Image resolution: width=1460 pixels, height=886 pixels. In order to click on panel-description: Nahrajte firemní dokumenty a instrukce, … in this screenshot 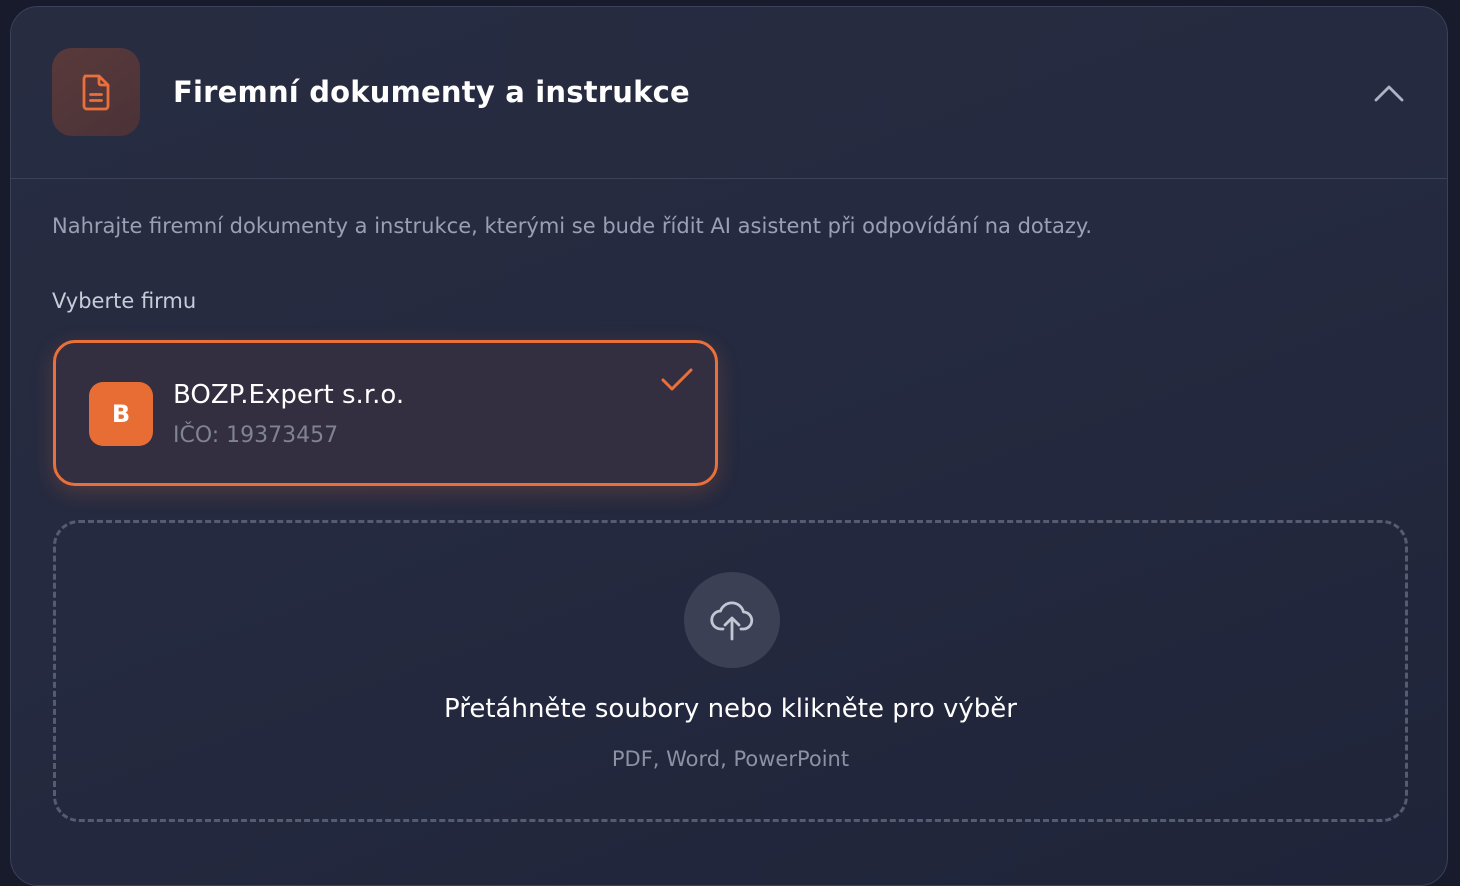, I will do `click(572, 226)`.